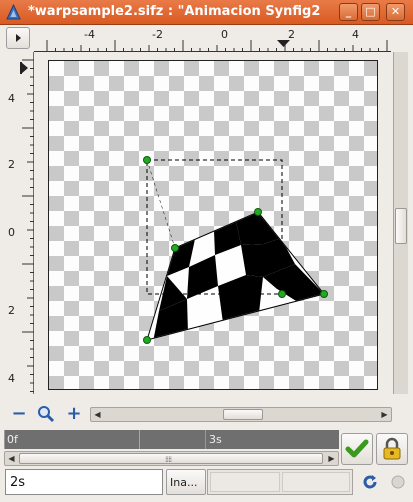  What do you see at coordinates (84, 482) in the screenshot?
I see `current-time-field: 2s` at bounding box center [84, 482].